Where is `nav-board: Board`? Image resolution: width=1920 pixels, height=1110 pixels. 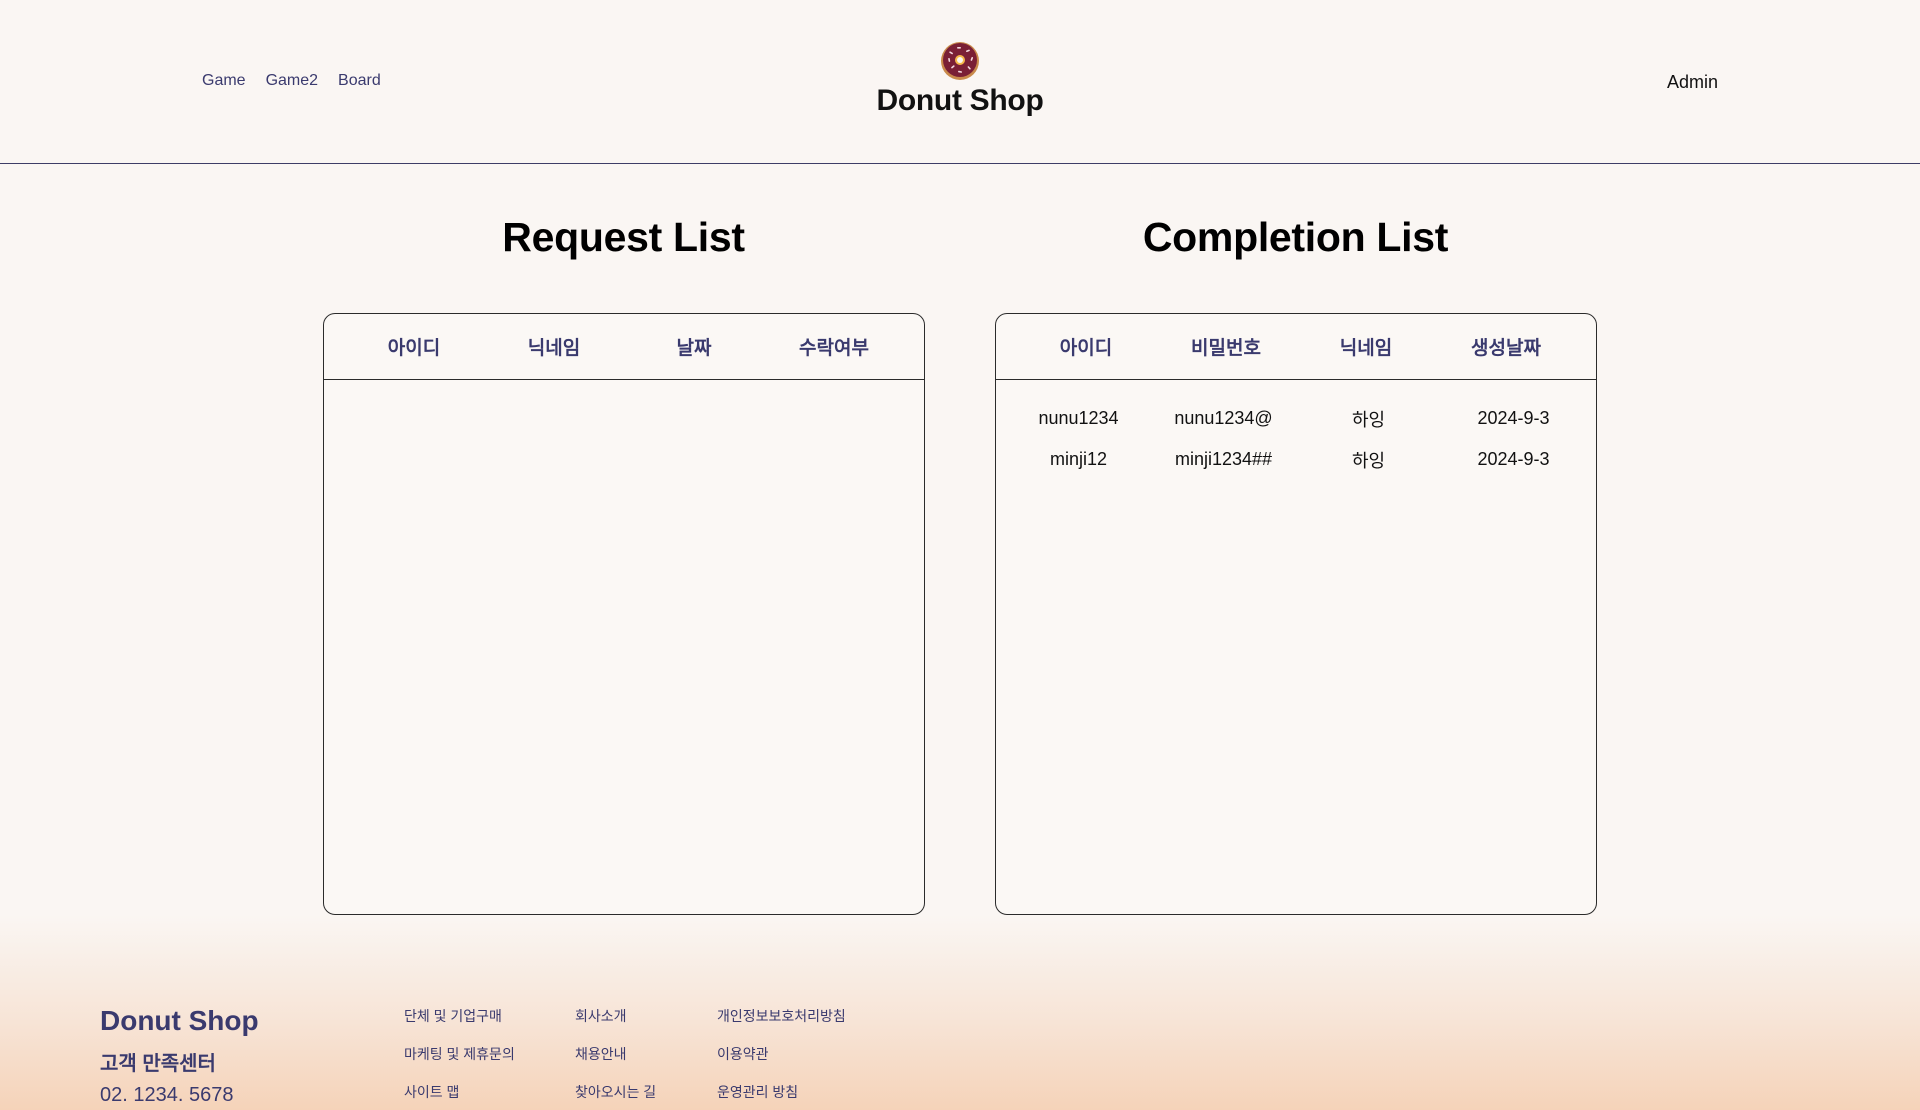
nav-board: Board is located at coordinates (359, 81).